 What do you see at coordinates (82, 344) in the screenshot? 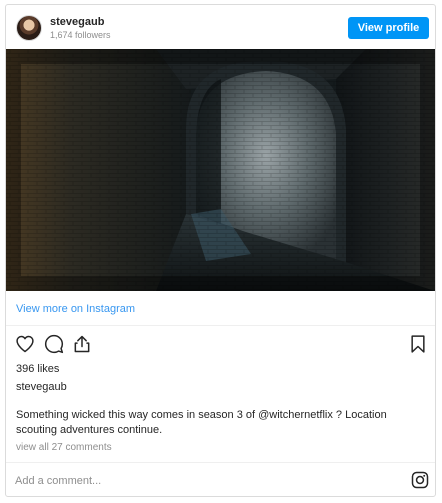
I see `share-icon` at bounding box center [82, 344].